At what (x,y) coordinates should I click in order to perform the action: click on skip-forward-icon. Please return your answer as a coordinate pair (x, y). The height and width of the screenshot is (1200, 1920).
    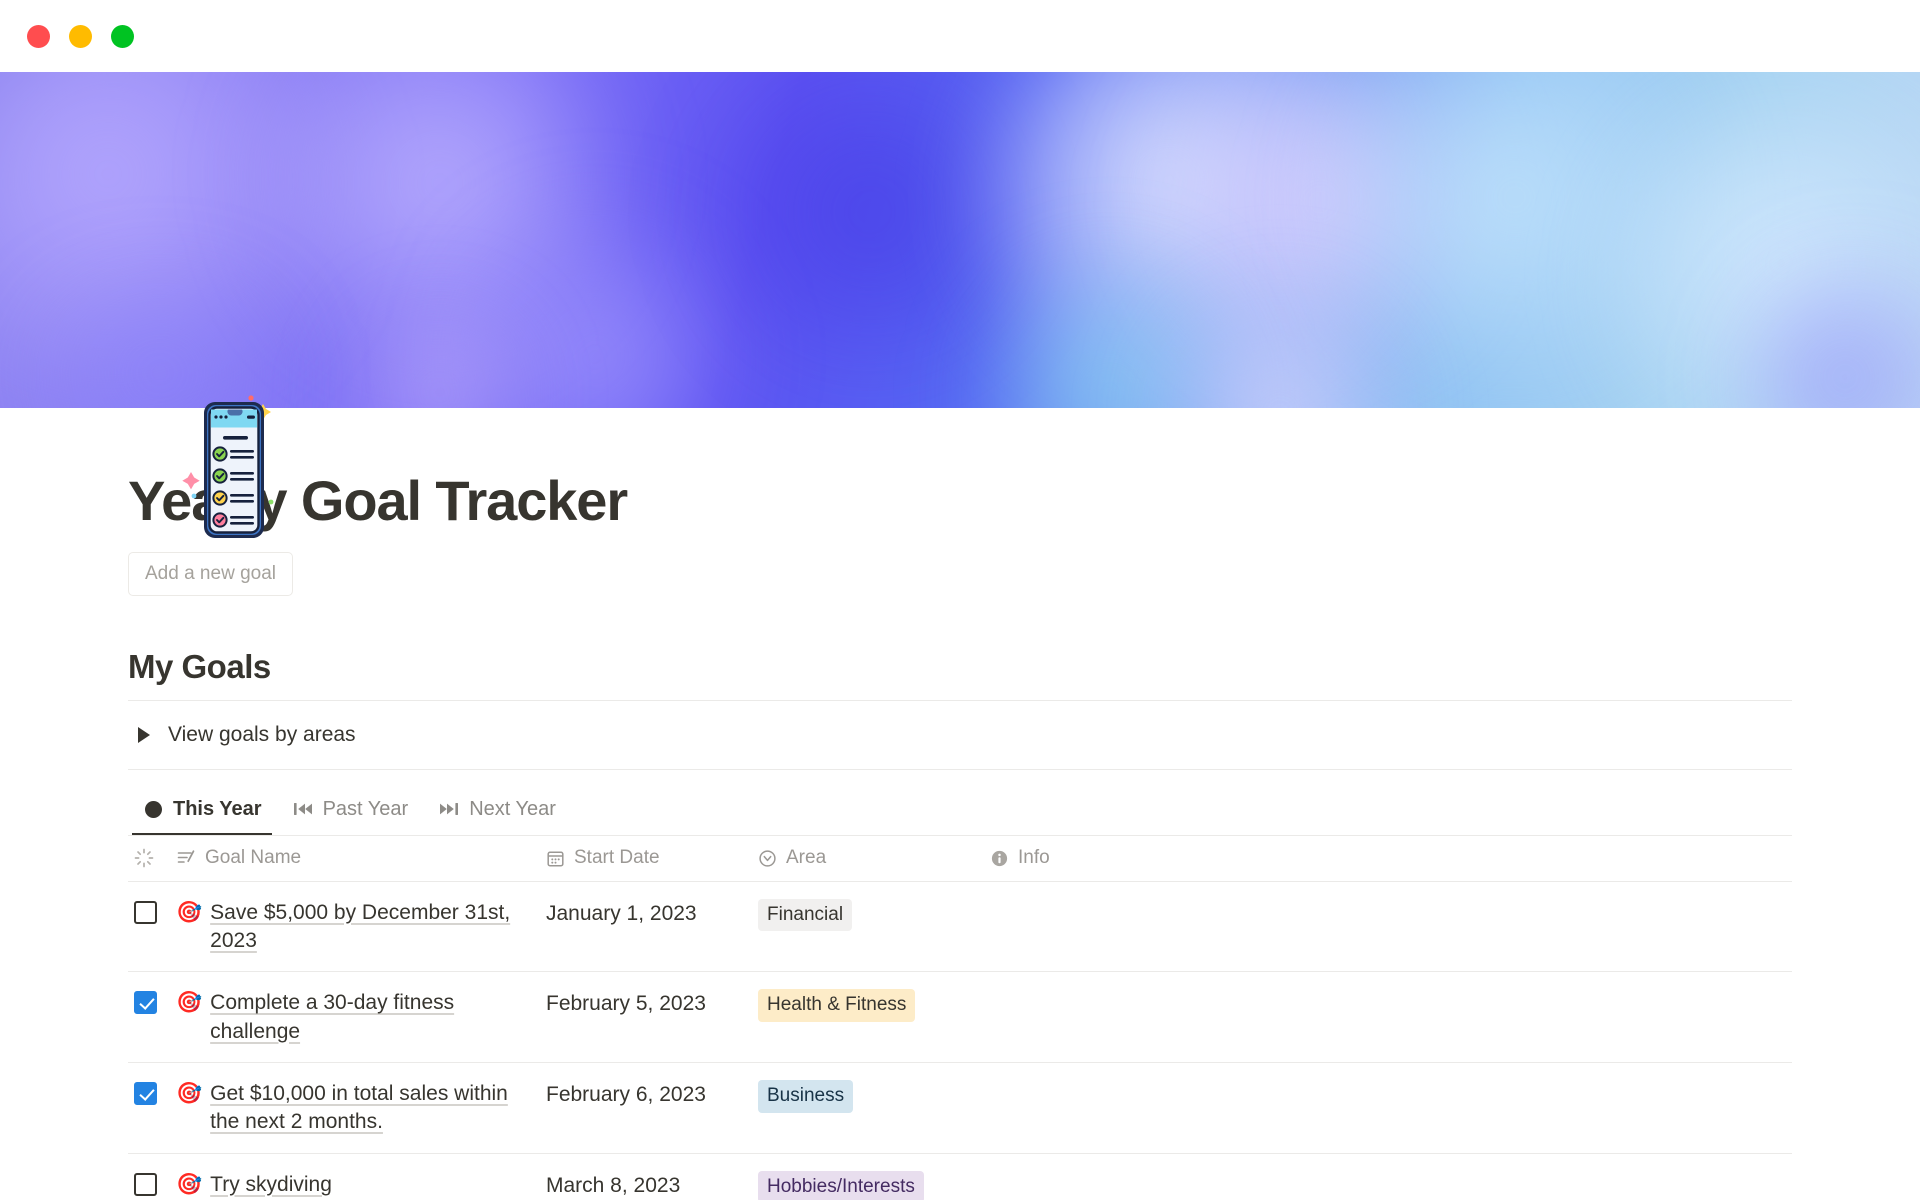
    Looking at the image, I should click on (449, 809).